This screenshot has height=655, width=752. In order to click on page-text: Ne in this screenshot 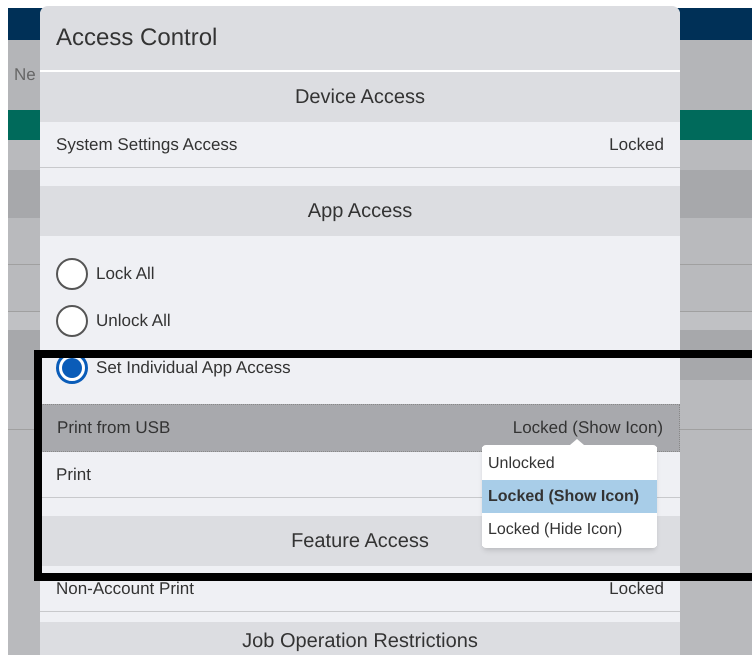, I will do `click(25, 75)`.